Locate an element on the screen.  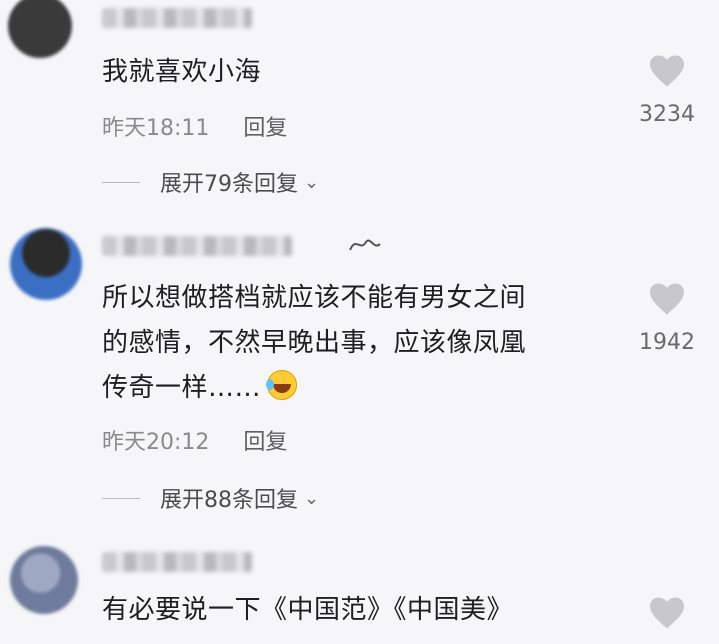
like-button is located at coordinates (667, 613).